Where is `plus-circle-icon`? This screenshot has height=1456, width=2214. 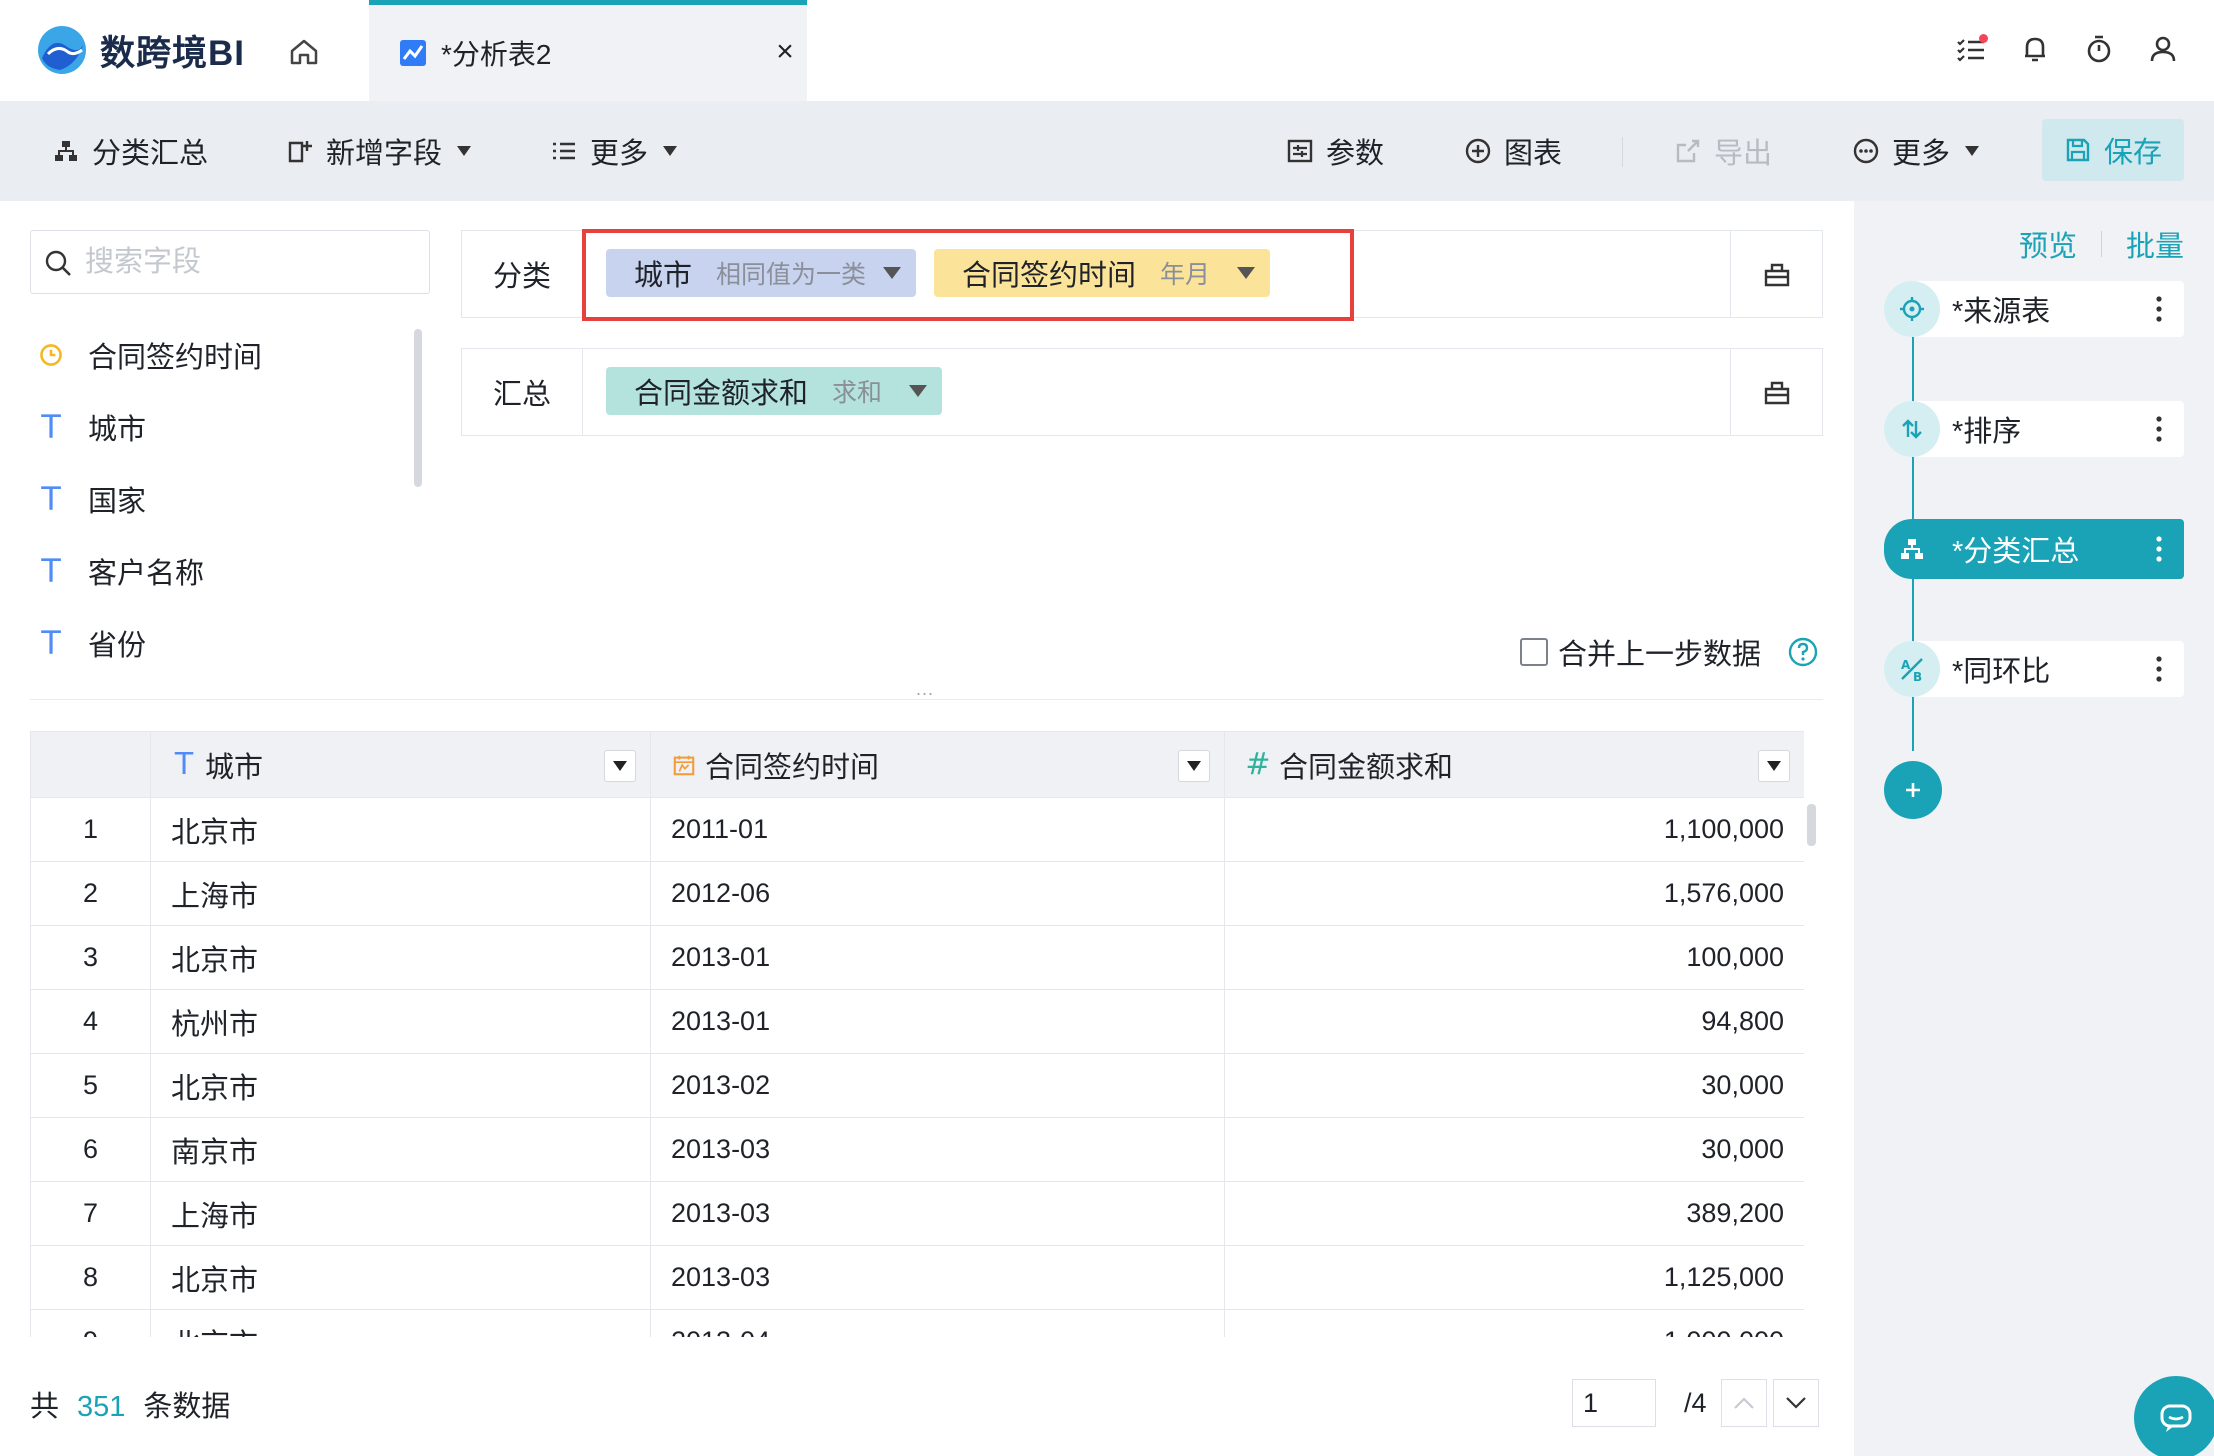
plus-circle-icon is located at coordinates (1478, 151).